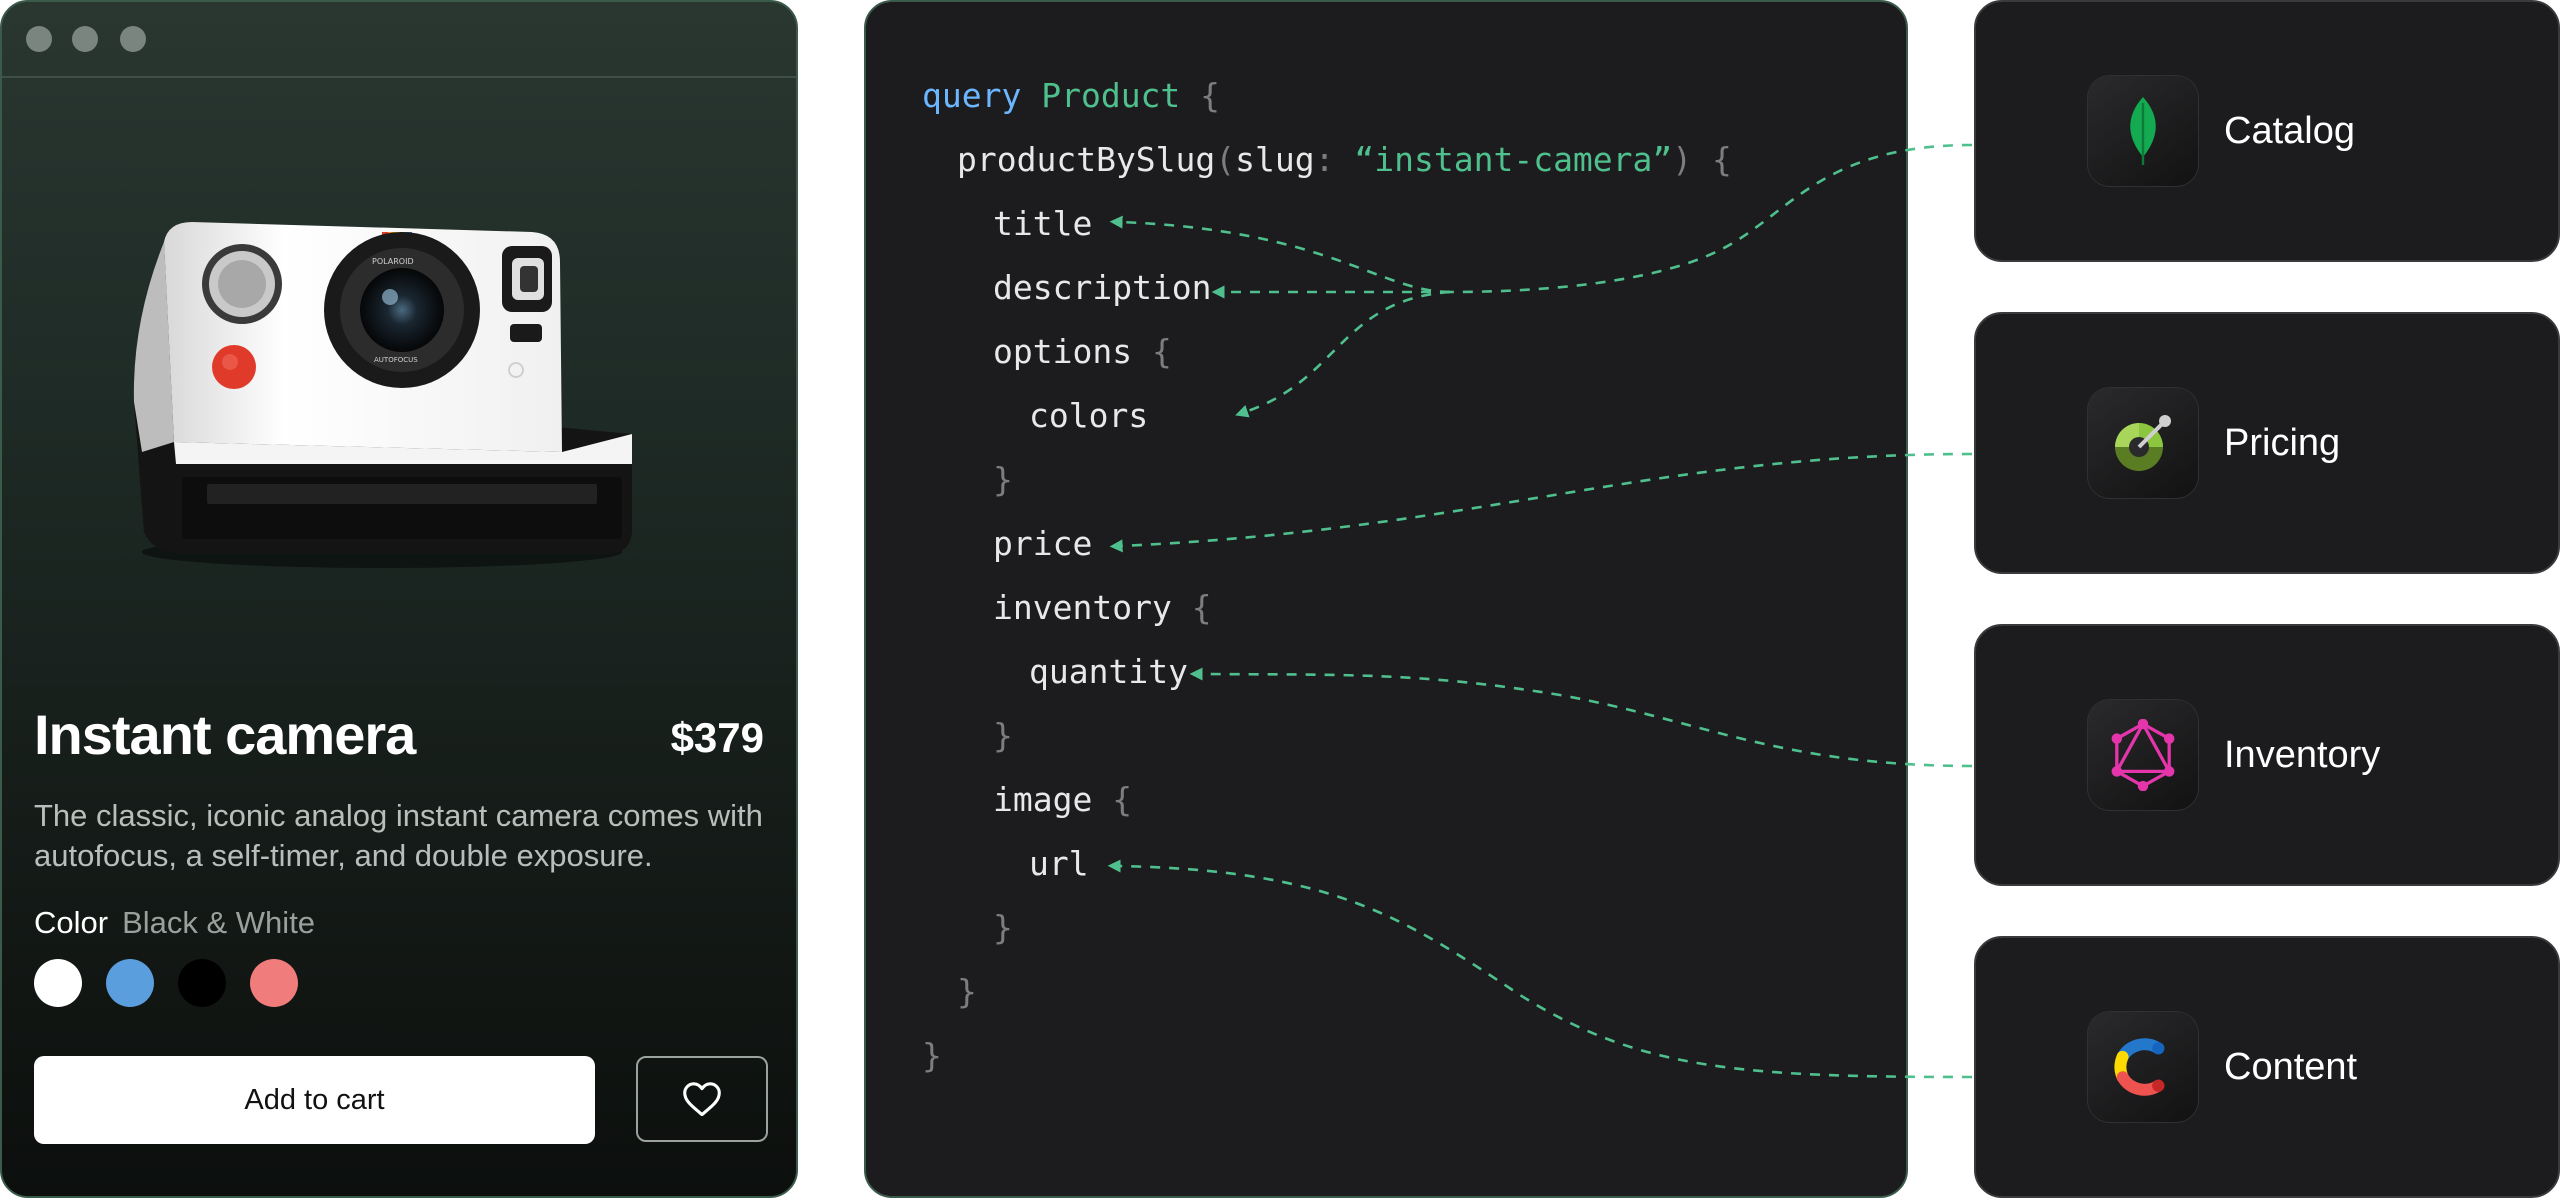  I want to click on color-swatch-coral, so click(274, 983).